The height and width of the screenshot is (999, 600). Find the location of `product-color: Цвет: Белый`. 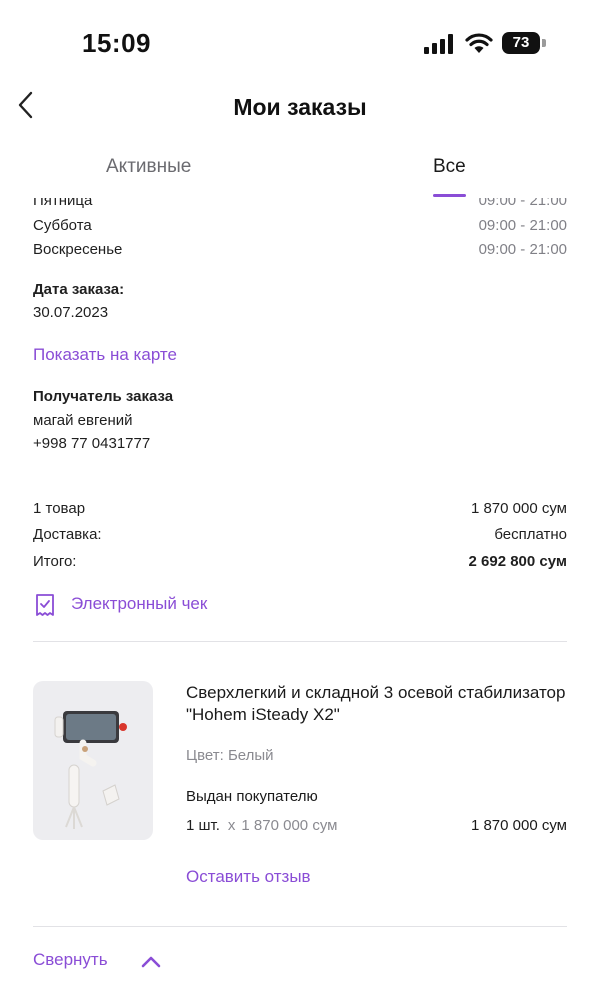

product-color: Цвет: Белый is located at coordinates (230, 755).